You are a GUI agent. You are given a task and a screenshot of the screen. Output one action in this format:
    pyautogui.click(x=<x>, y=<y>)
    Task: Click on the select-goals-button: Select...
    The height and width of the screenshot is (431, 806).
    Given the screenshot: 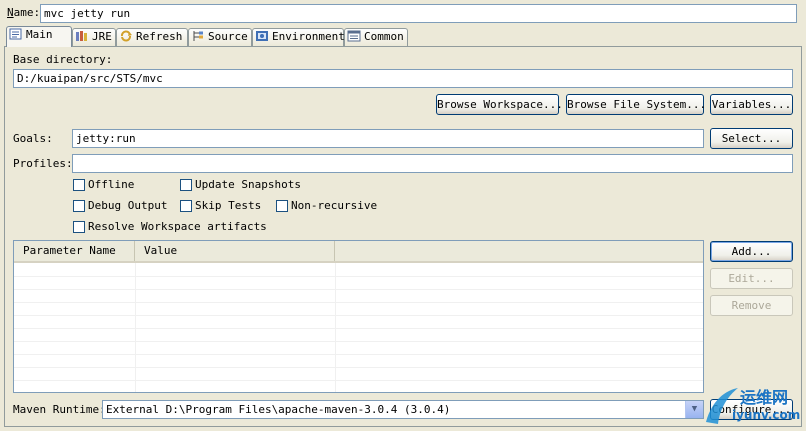 What is the action you would take?
    pyautogui.click(x=751, y=138)
    